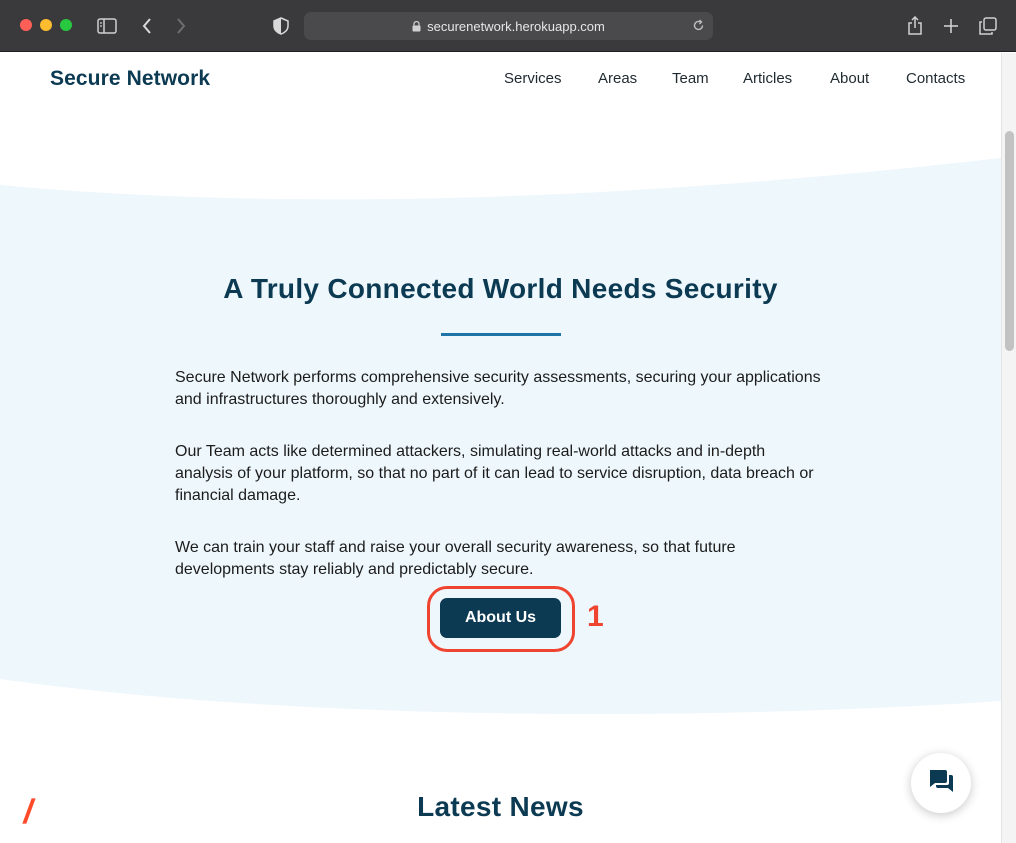 The height and width of the screenshot is (843, 1016). I want to click on annotation-number: 1, so click(595, 616).